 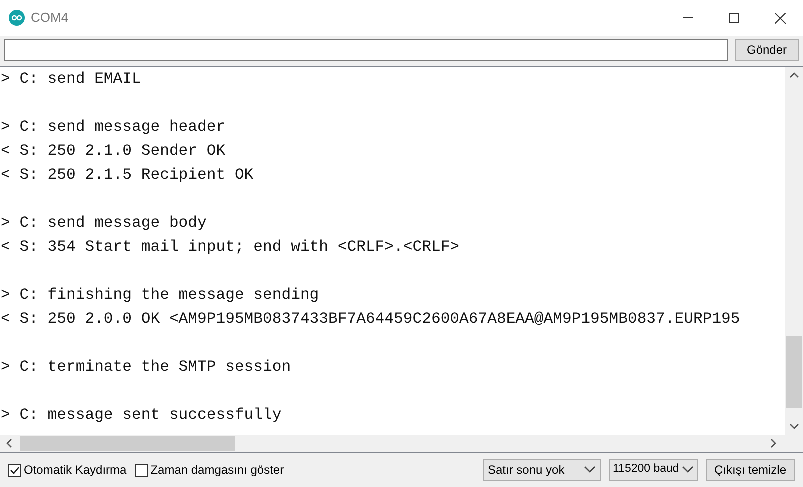 I want to click on output-line: > C: send message header, so click(x=114, y=127).